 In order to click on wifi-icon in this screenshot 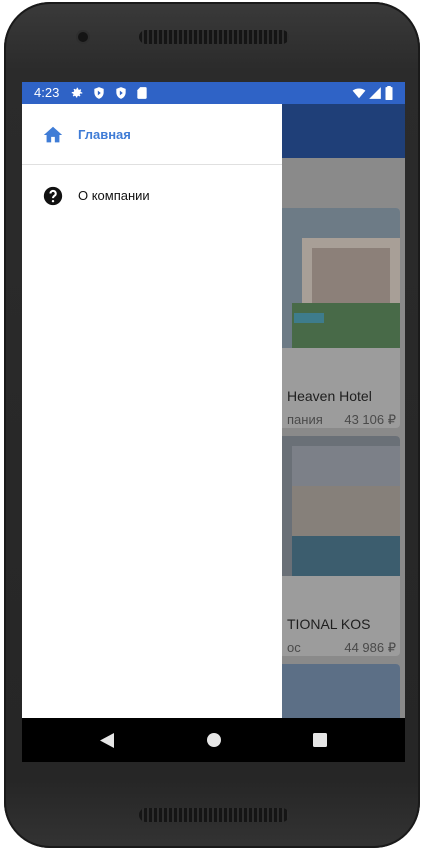, I will do `click(359, 93)`.